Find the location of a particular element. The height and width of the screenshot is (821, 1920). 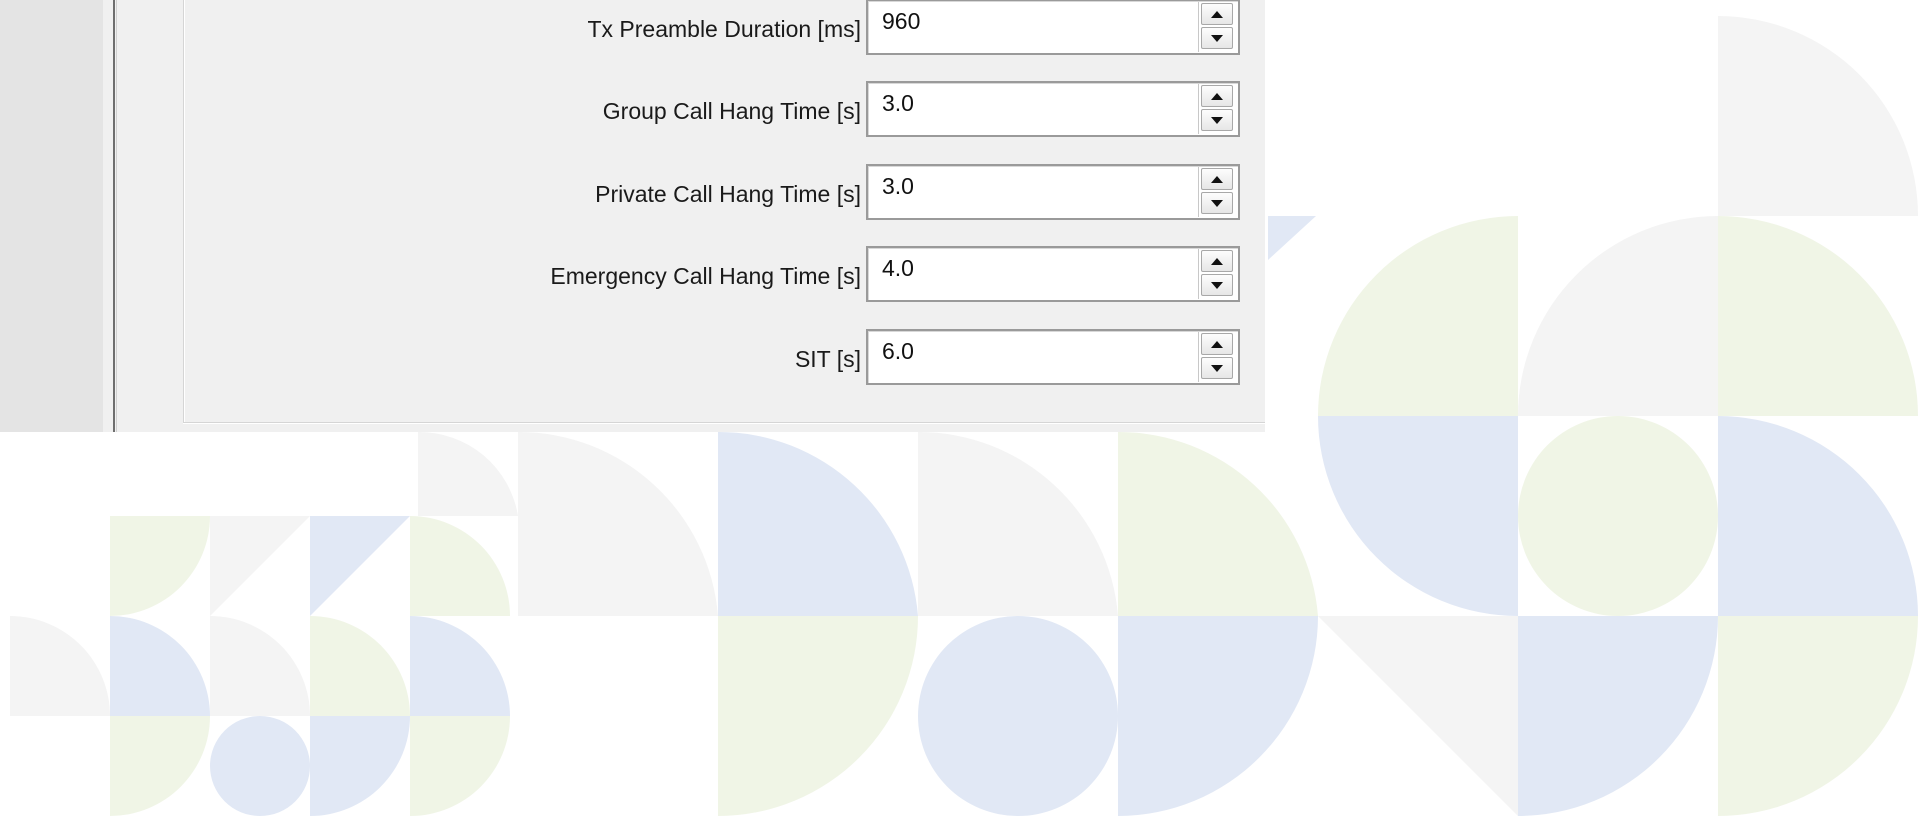

private-call-hang-time-increment-button is located at coordinates (1217, 179).